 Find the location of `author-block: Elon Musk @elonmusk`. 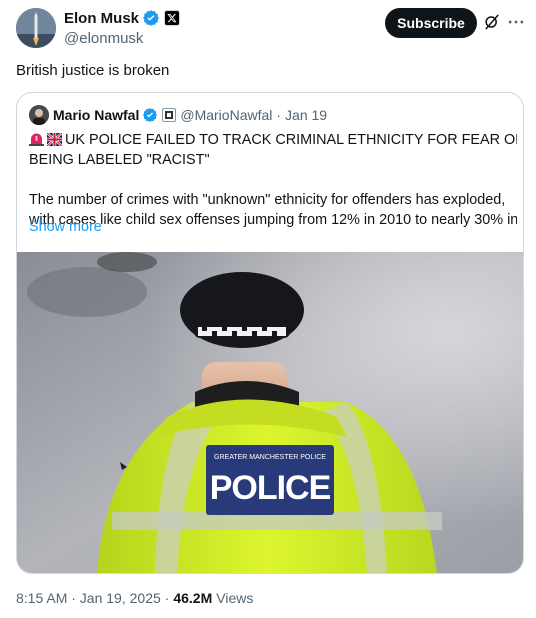

author-block: Elon Musk @elonmusk is located at coordinates (122, 27).